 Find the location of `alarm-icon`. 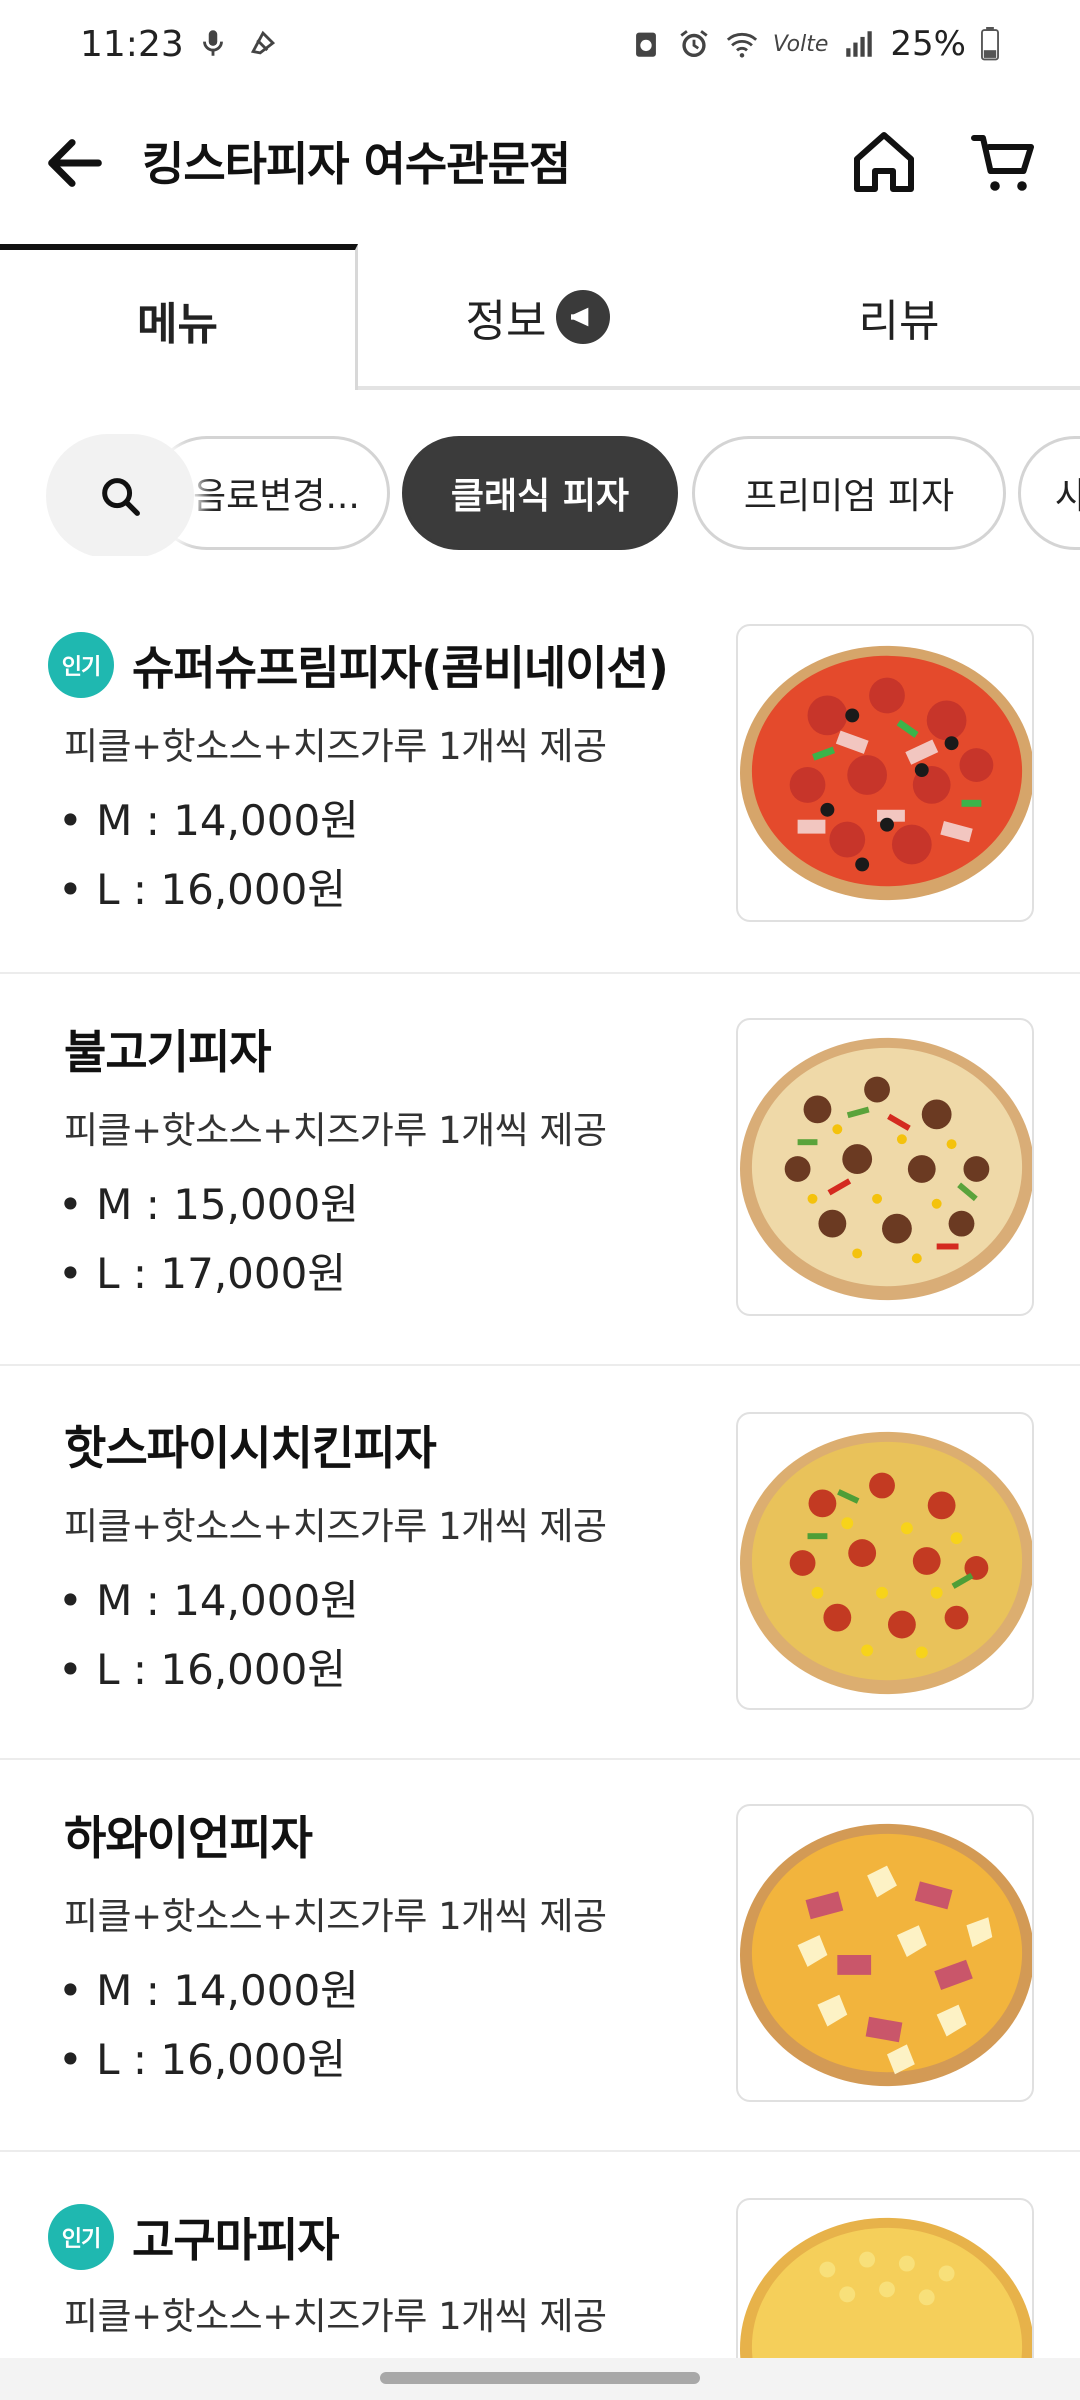

alarm-icon is located at coordinates (694, 44).